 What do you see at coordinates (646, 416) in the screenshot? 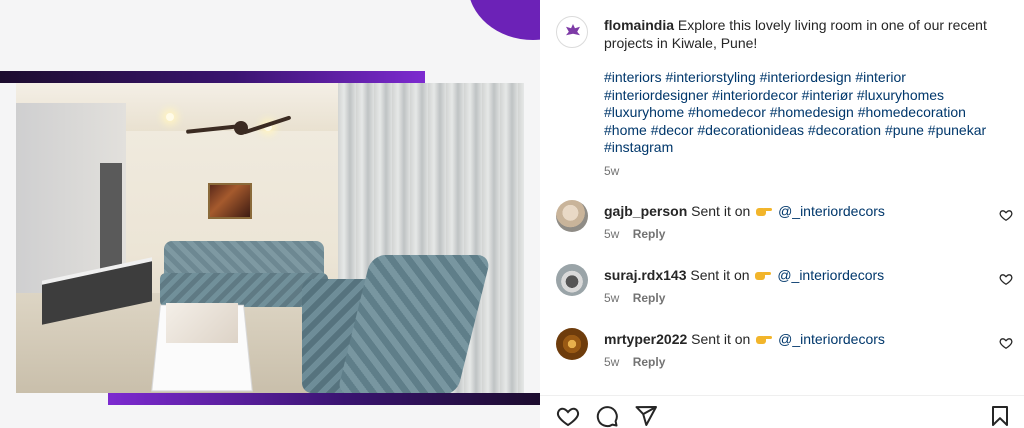
I see `share-icon` at bounding box center [646, 416].